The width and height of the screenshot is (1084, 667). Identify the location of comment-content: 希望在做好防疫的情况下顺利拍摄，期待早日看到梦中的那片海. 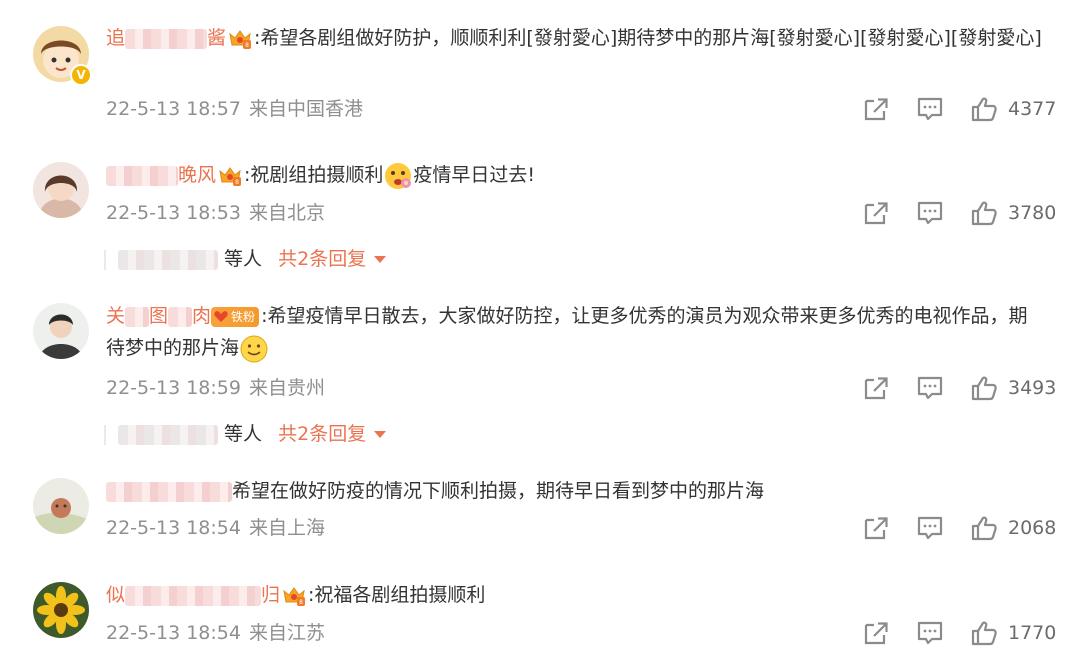
(498, 491).